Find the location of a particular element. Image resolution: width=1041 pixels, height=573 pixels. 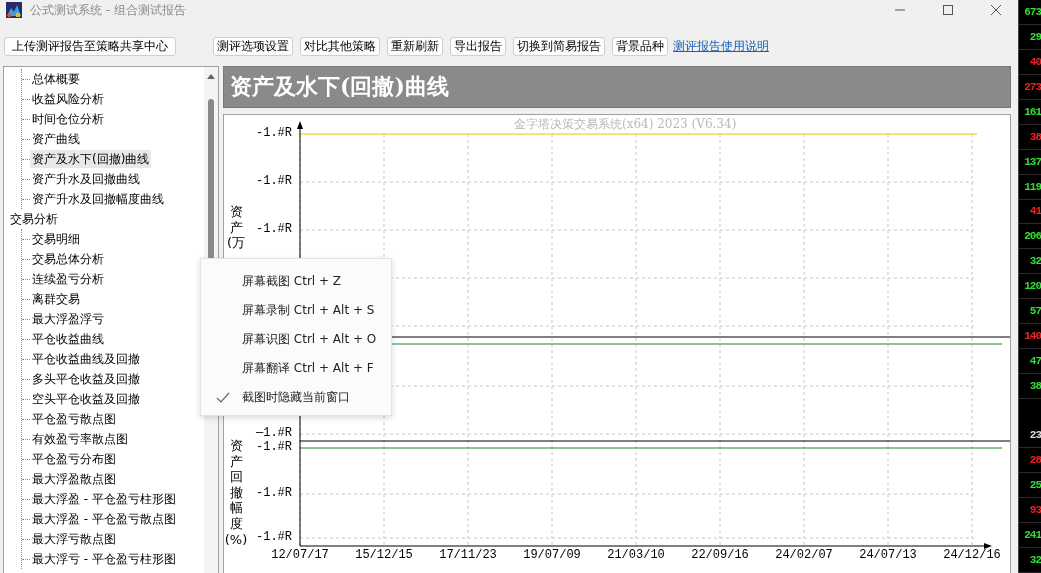

y-axis-title: 资产回撤幅度(%) is located at coordinates (236, 493).